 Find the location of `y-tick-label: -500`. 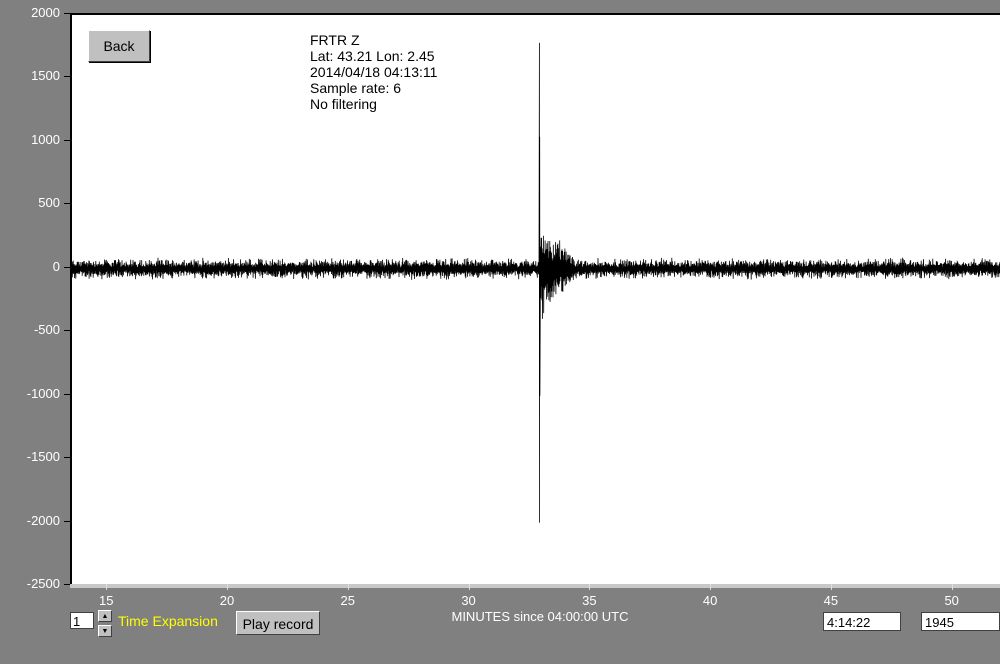

y-tick-label: -500 is located at coordinates (46, 330).